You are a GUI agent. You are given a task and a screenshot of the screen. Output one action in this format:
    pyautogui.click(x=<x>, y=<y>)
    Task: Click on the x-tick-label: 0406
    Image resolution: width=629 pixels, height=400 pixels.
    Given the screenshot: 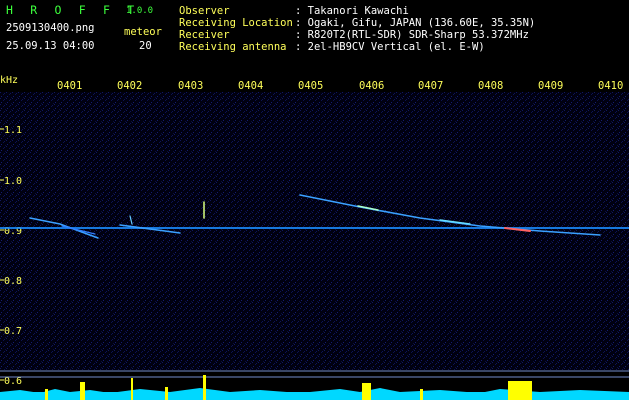 What is the action you would take?
    pyautogui.click(x=372, y=86)
    